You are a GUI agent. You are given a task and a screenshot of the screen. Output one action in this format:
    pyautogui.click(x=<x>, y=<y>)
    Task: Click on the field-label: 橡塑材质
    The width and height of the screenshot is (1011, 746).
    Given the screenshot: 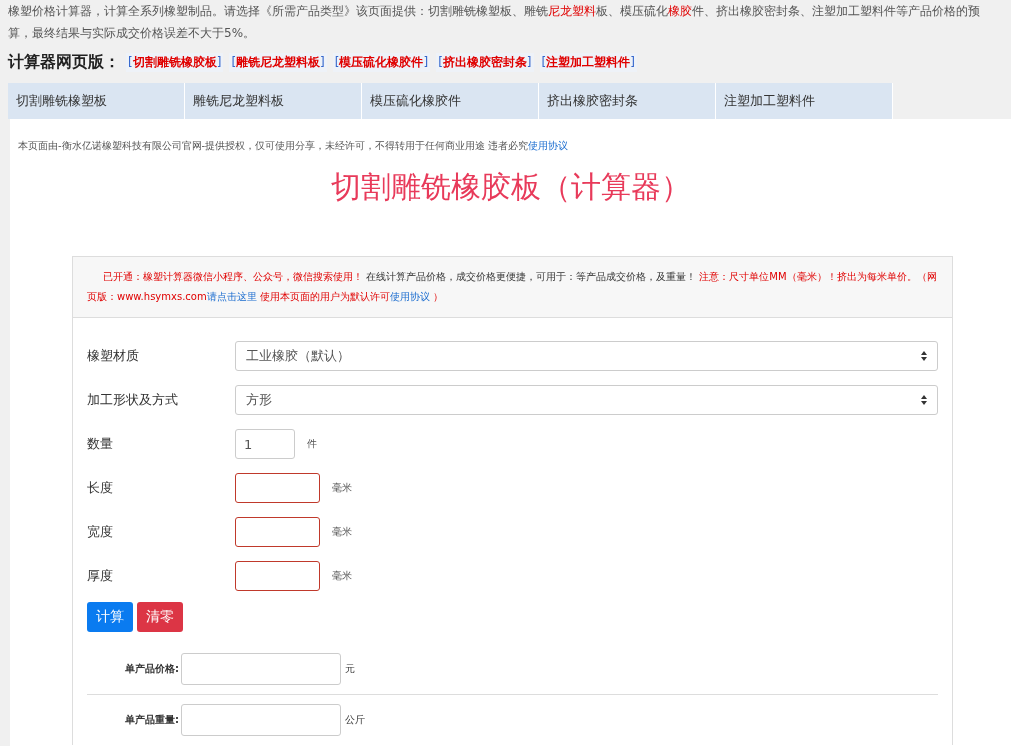 What is the action you would take?
    pyautogui.click(x=113, y=356)
    